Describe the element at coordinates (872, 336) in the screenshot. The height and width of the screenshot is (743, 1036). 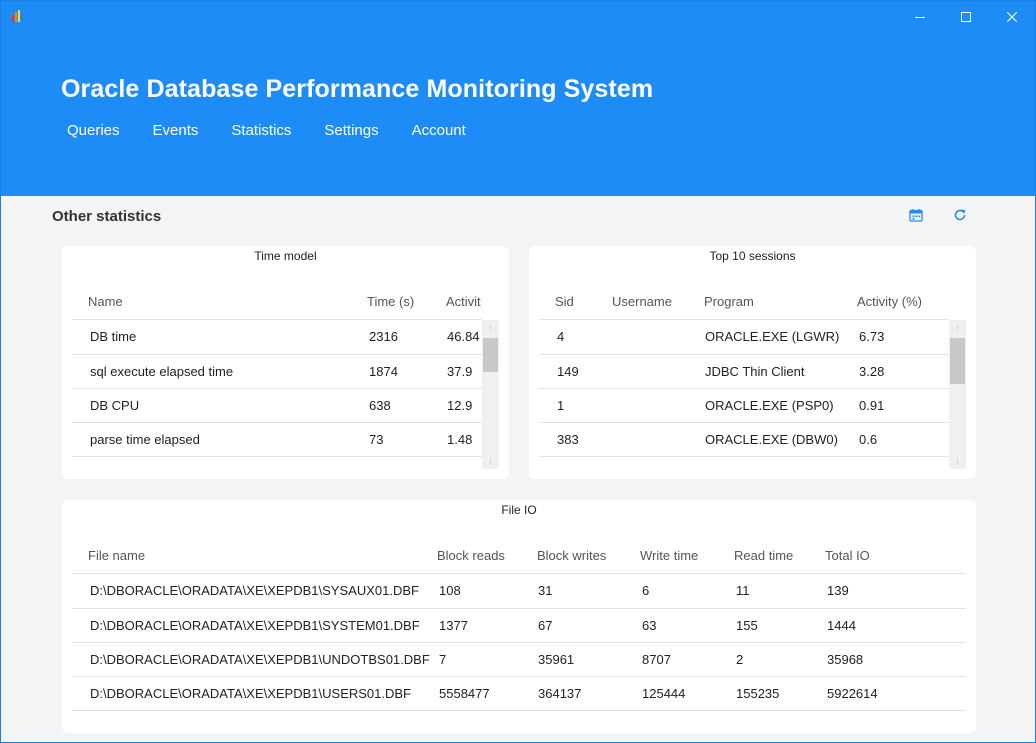
I see `cell-activity: 6.73` at that location.